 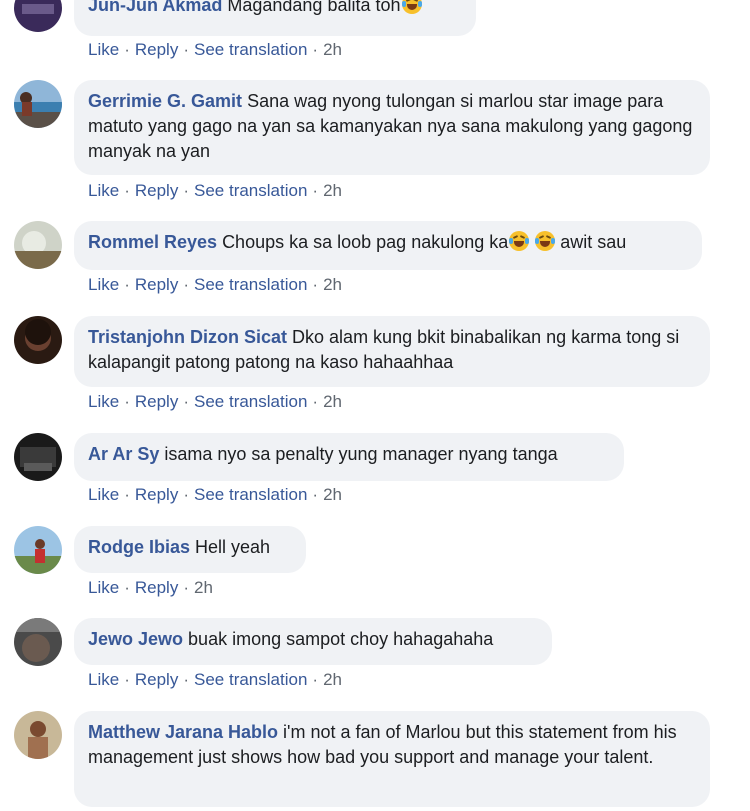 I want to click on comment-author: Ar Ar Sy, so click(x=123, y=454).